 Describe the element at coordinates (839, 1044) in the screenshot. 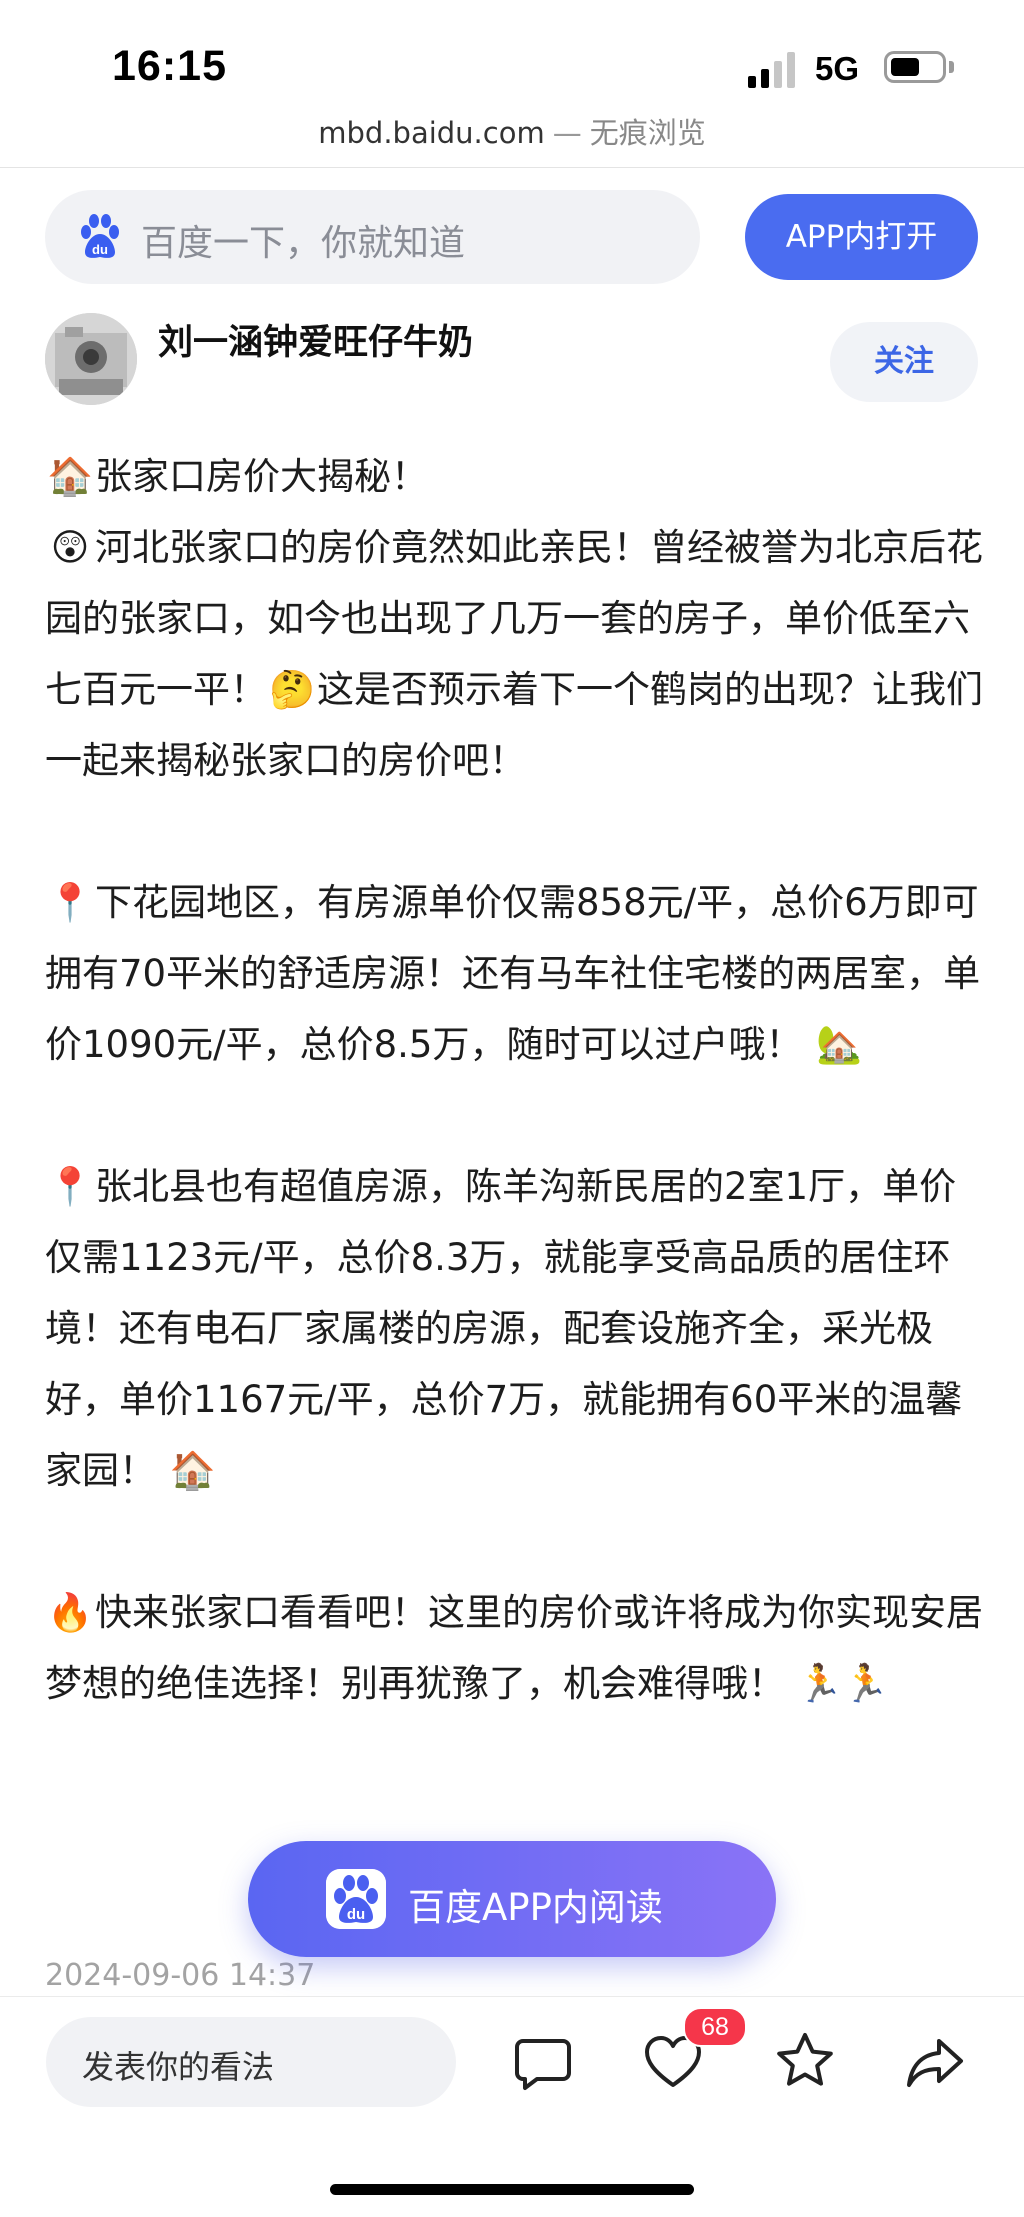

I see `house-garden-emoji-icon: 🏡` at that location.